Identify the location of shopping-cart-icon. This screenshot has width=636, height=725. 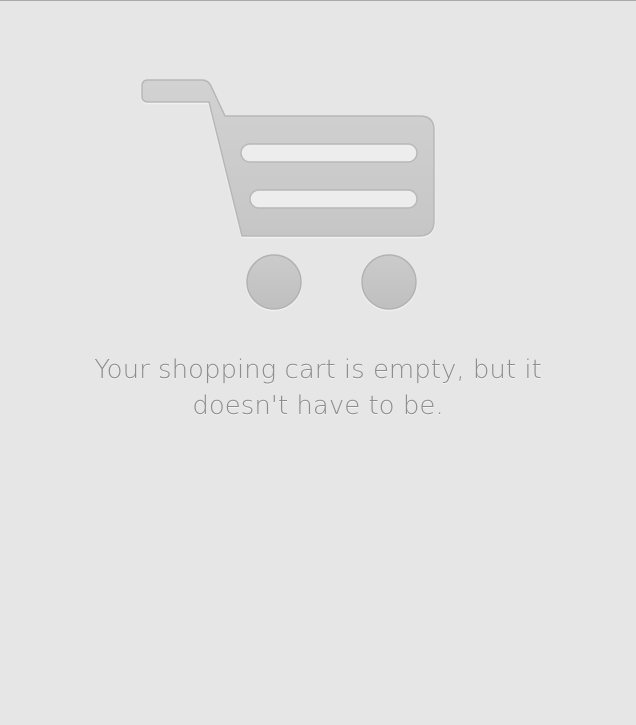
(288, 194).